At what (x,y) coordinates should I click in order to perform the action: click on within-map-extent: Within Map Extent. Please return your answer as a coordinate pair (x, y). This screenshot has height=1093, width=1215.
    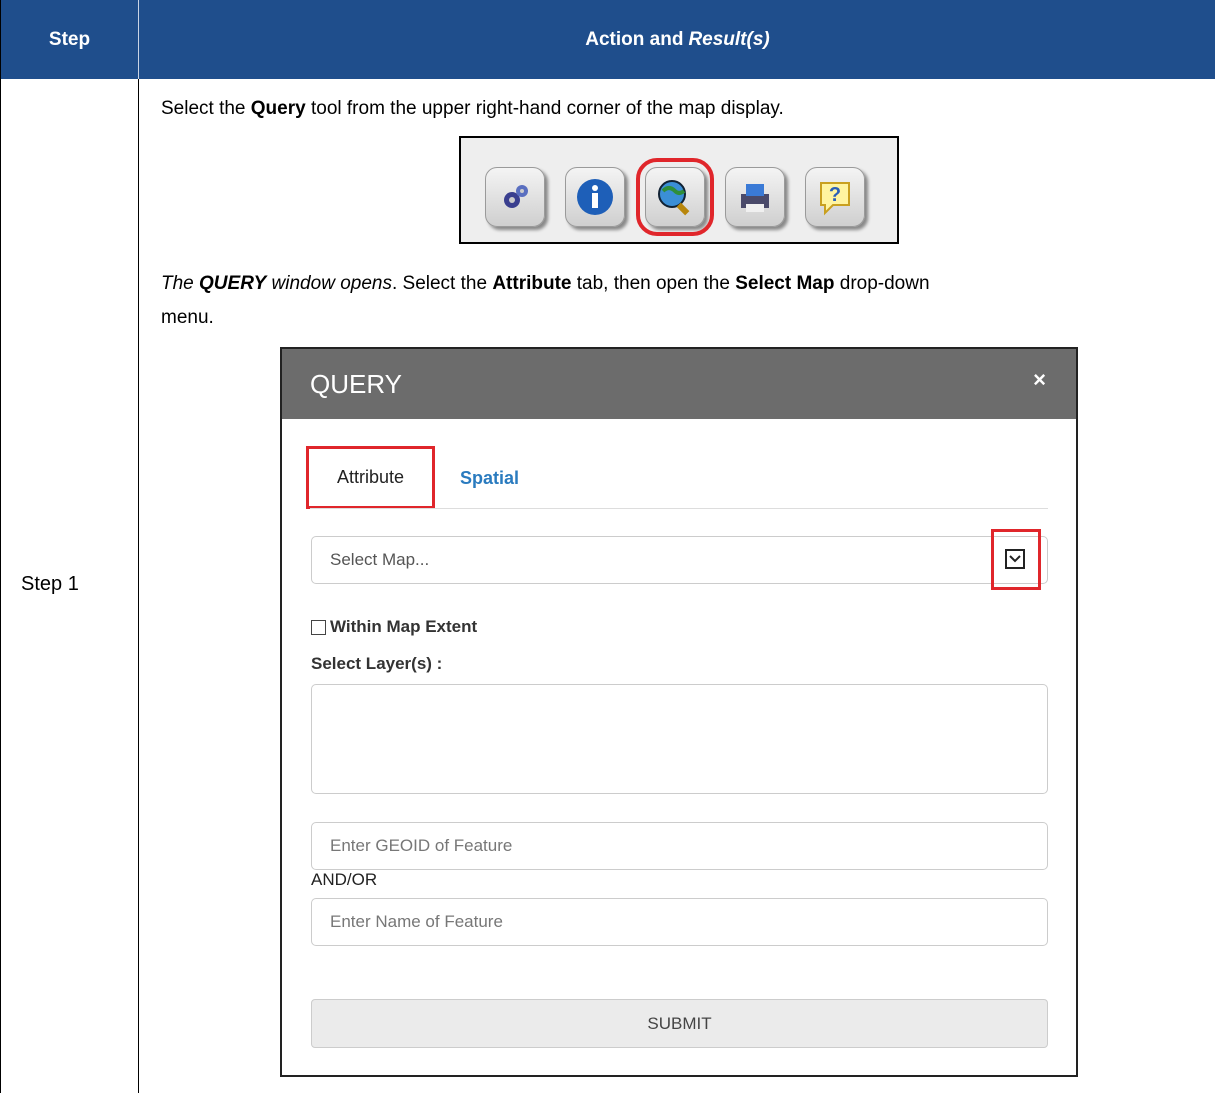
    Looking at the image, I should click on (394, 627).